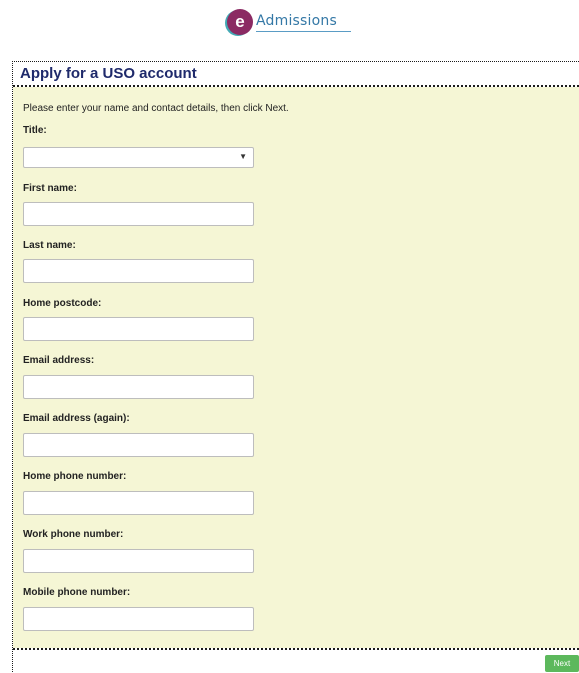 Image resolution: width=579 pixels, height=673 pixels. What do you see at coordinates (138, 271) in the screenshot?
I see `last-name-input` at bounding box center [138, 271].